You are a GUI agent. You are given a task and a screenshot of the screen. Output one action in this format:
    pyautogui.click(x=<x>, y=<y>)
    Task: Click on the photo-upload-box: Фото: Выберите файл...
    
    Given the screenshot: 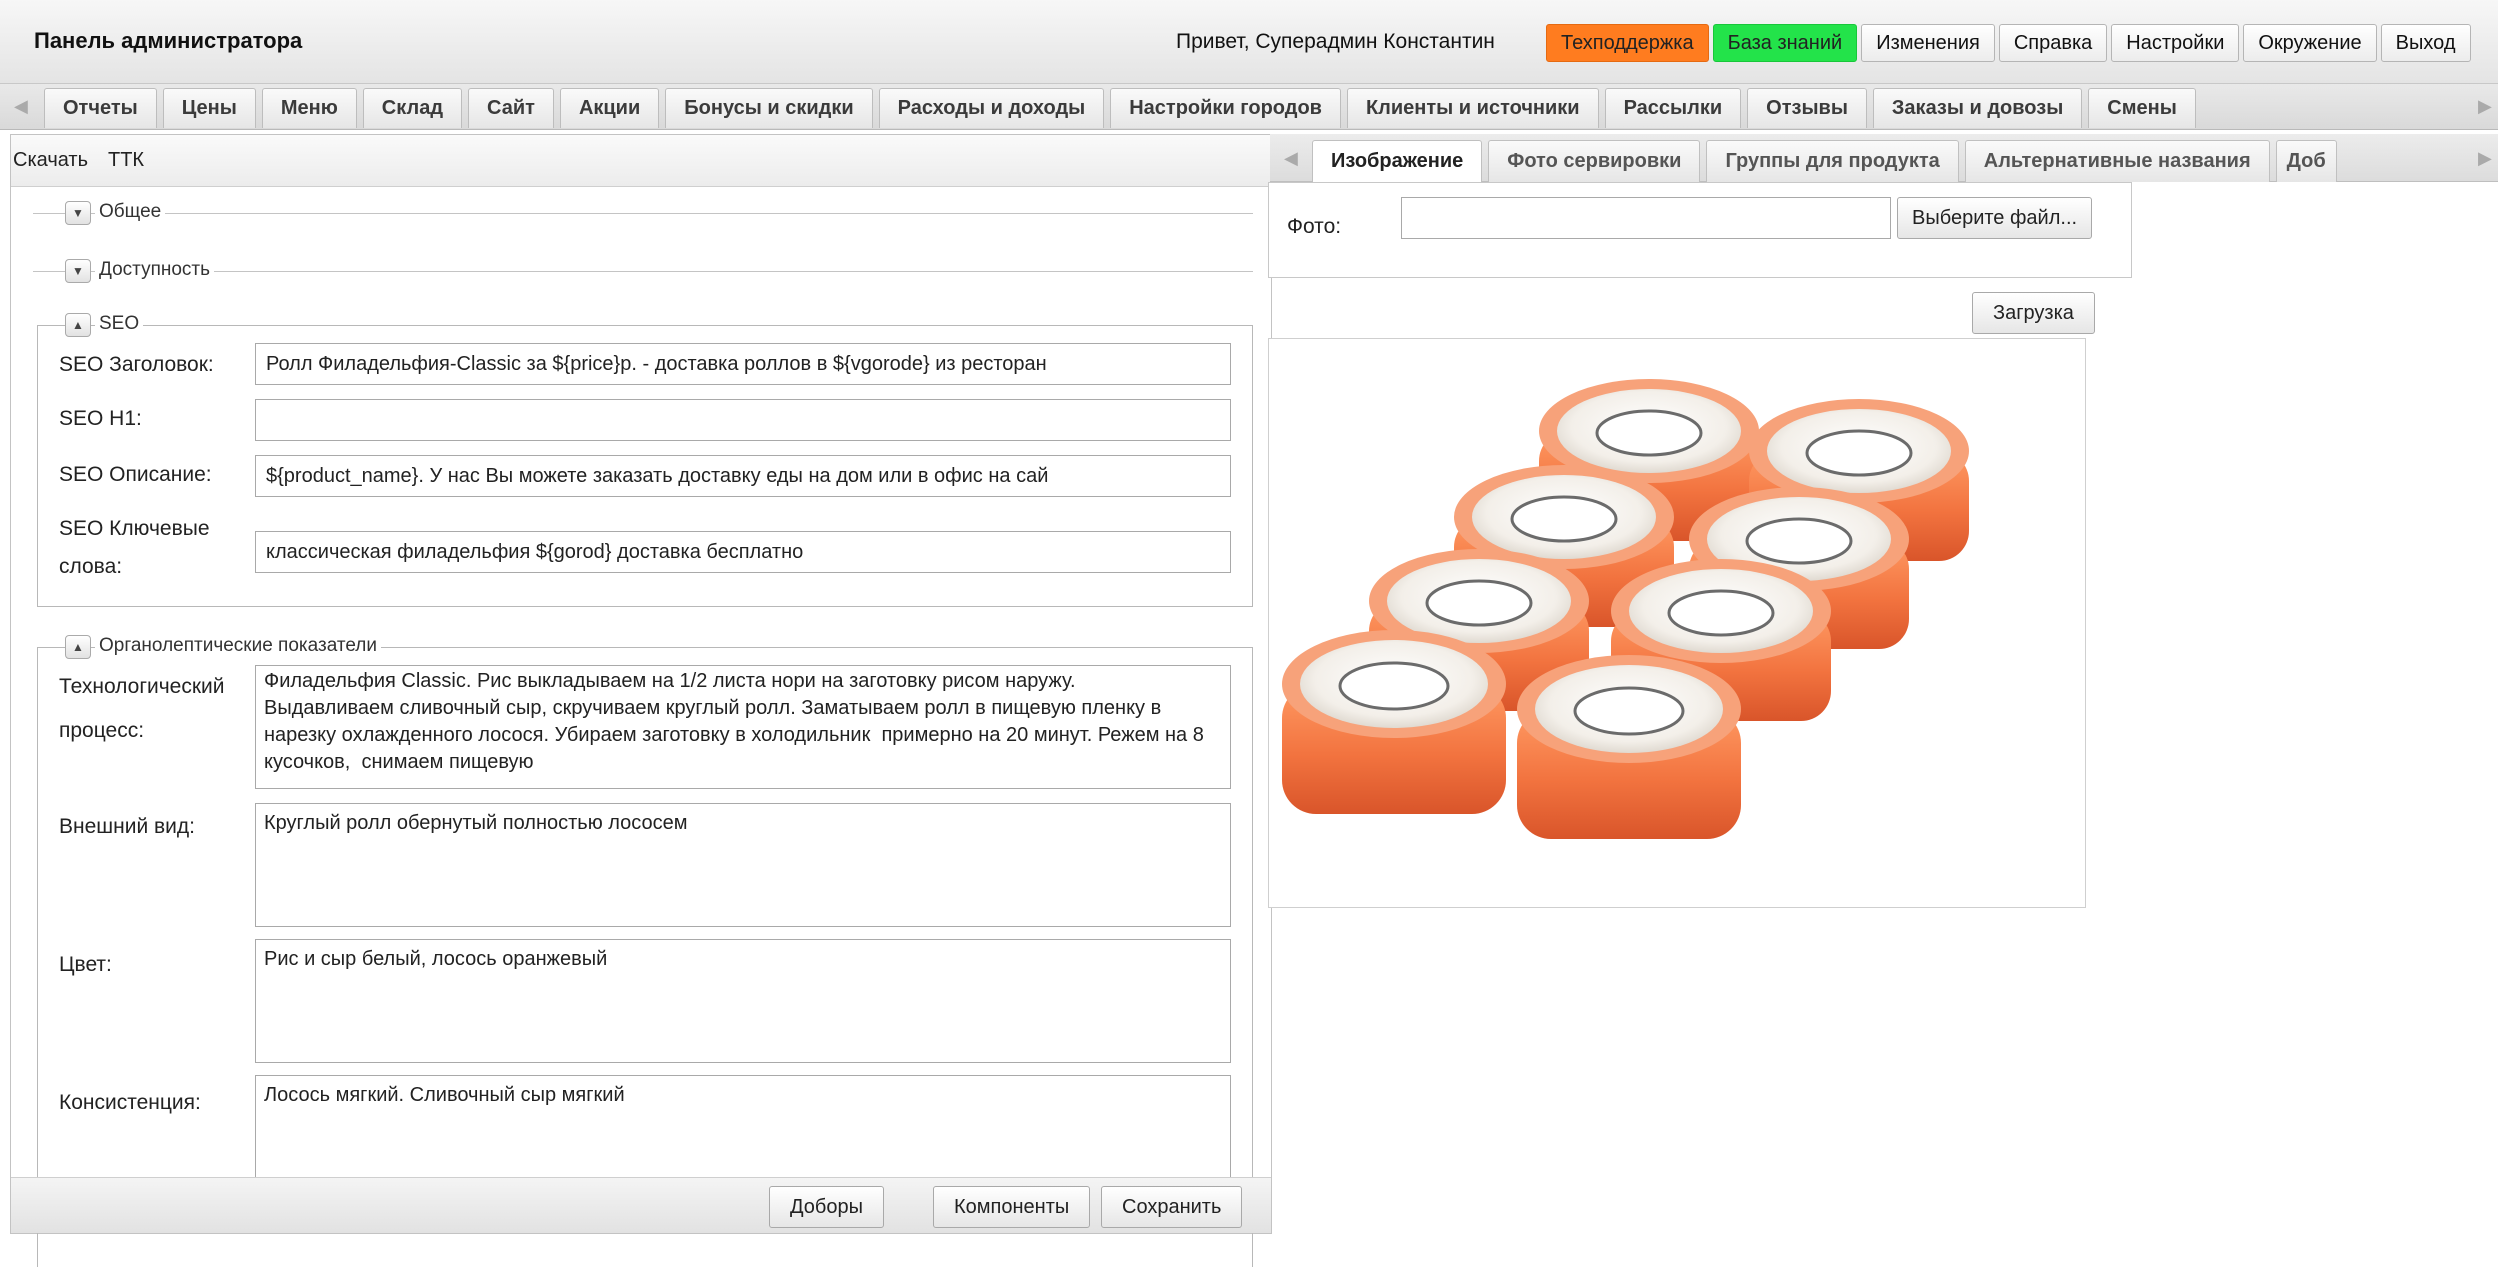 What is the action you would take?
    pyautogui.click(x=1700, y=230)
    